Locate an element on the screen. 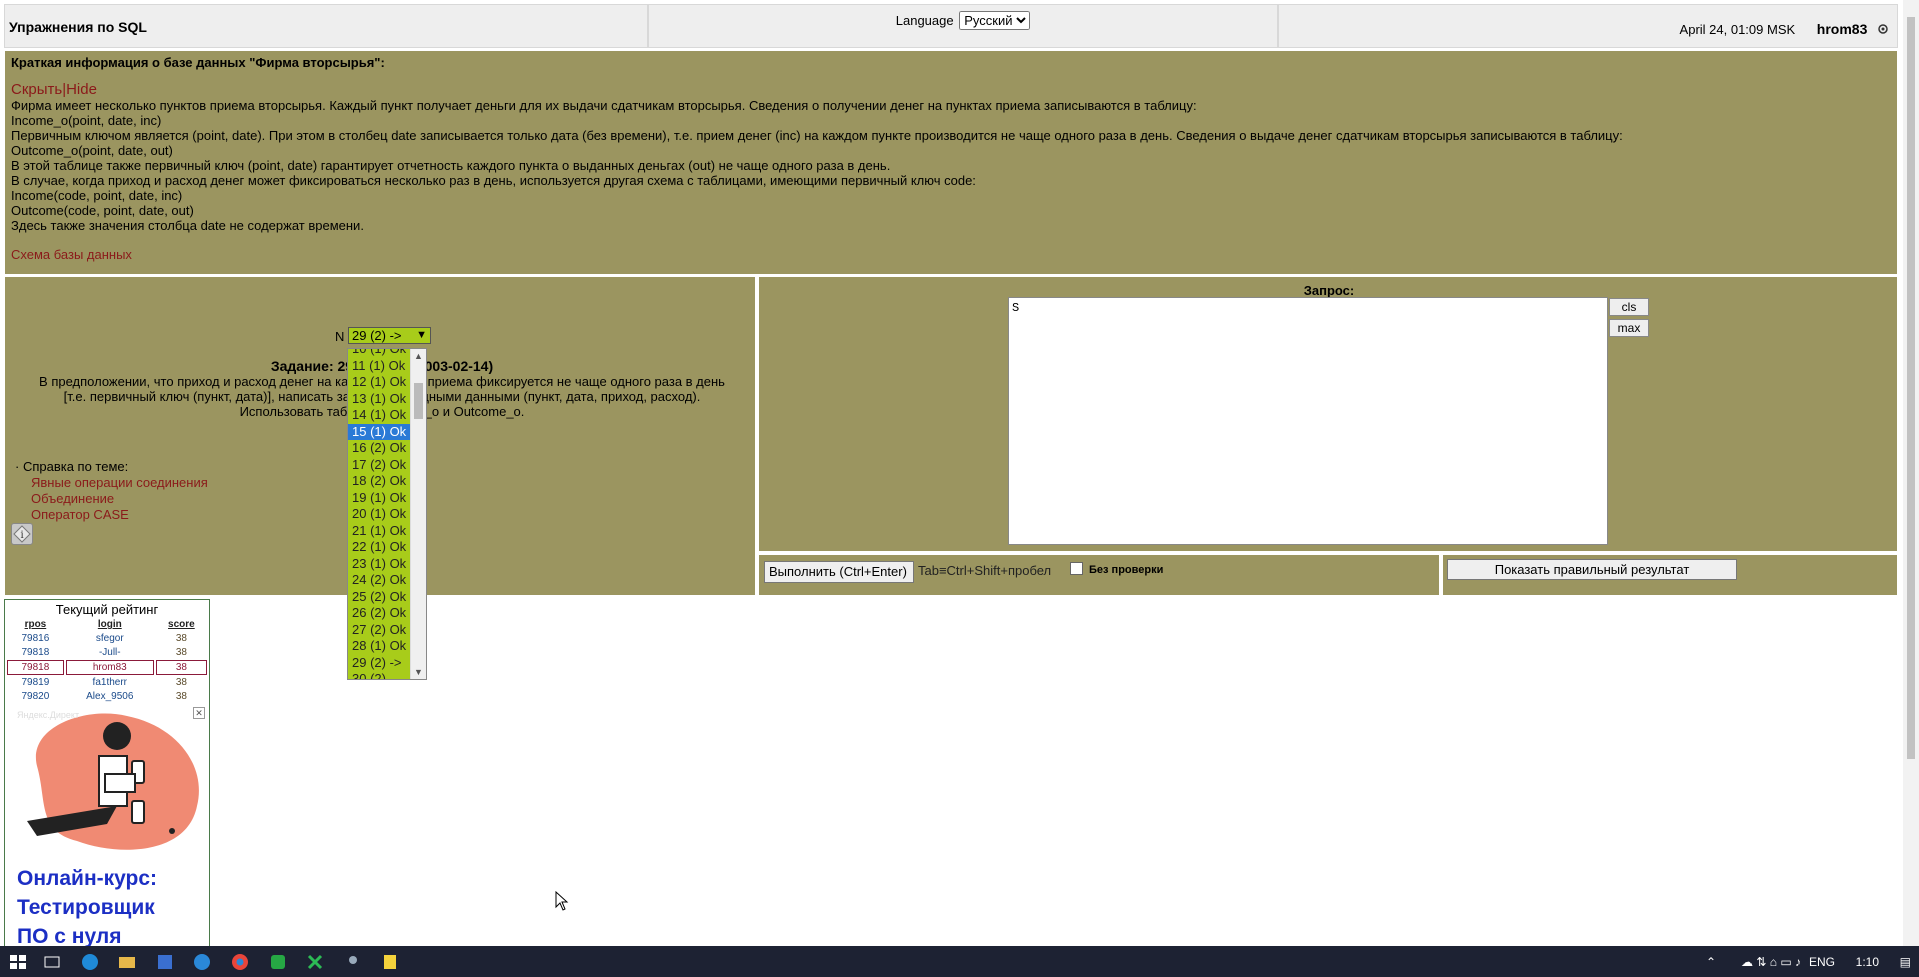 The height and width of the screenshot is (977, 1919). app-user-icon is located at coordinates (353, 962).